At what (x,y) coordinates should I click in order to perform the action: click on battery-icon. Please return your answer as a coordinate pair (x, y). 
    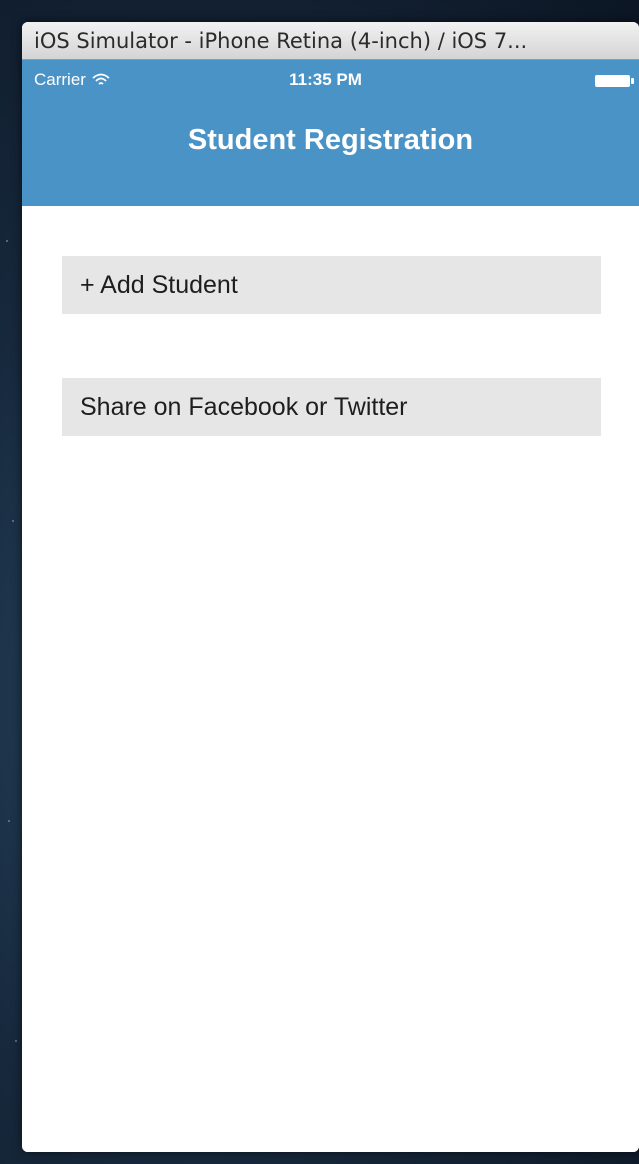
    Looking at the image, I should click on (614, 81).